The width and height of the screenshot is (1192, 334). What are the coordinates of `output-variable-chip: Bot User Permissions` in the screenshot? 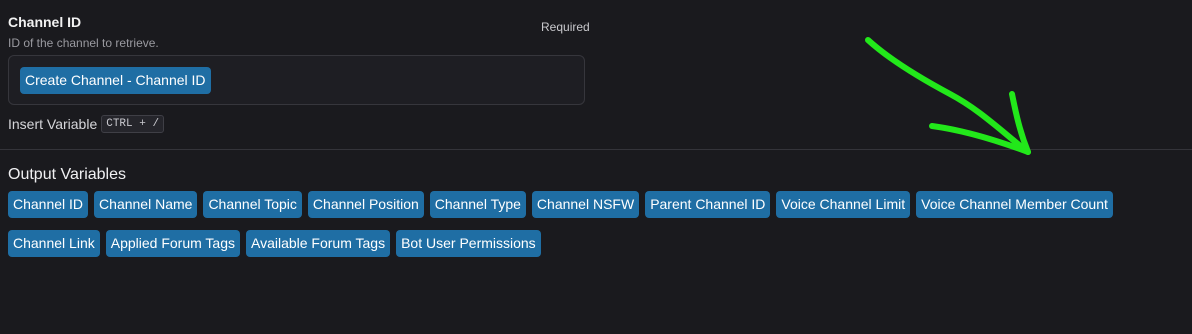 It's located at (468, 243).